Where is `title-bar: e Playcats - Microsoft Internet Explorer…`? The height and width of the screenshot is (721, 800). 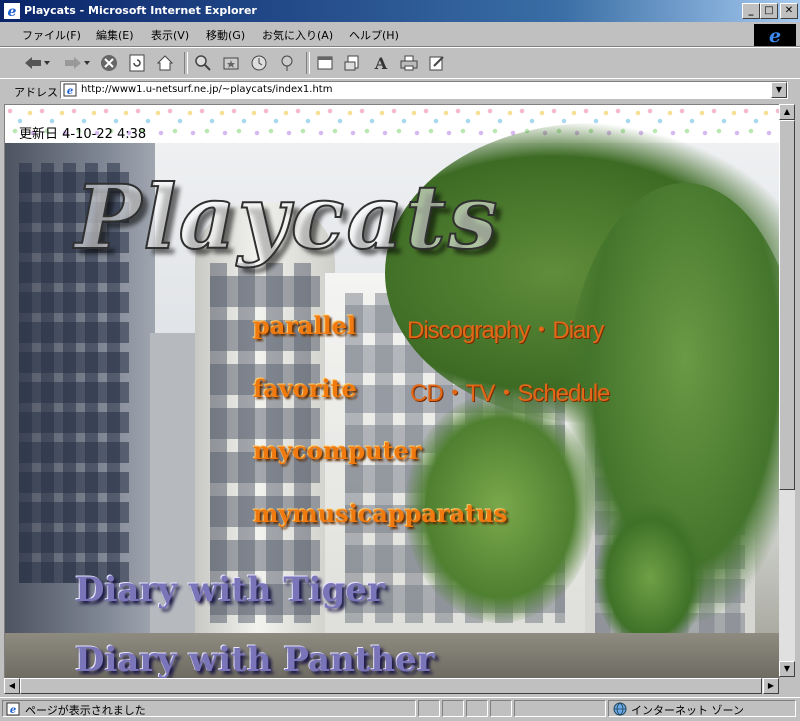
title-bar: e Playcats - Microsoft Internet Explorer… is located at coordinates (400, 11).